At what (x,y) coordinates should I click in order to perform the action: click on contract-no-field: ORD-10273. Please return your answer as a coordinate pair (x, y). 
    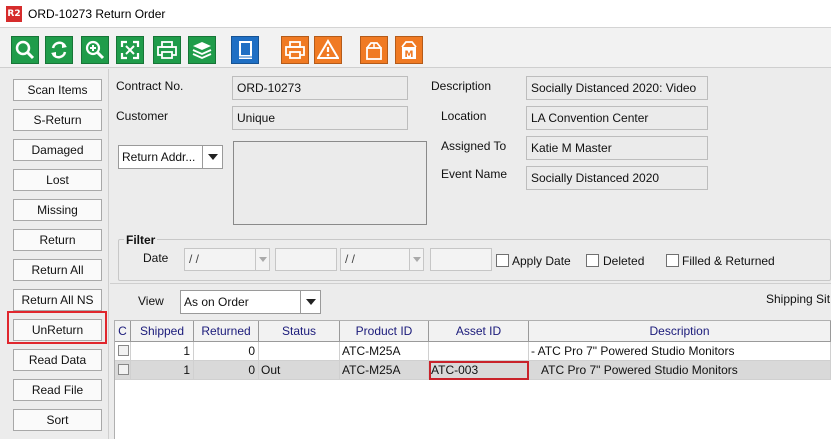
    Looking at the image, I should click on (320, 88).